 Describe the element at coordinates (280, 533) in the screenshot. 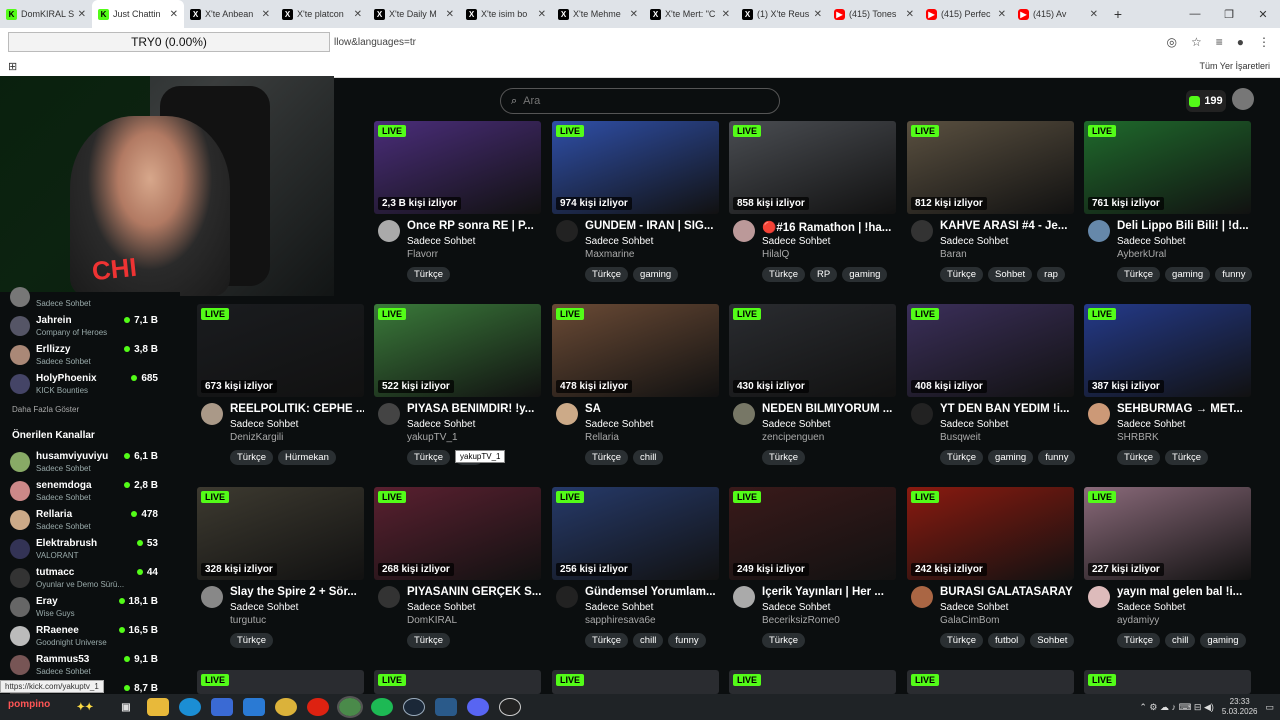

I see `stream-thumbnail: LIVE 328 kişi izliyor` at that location.